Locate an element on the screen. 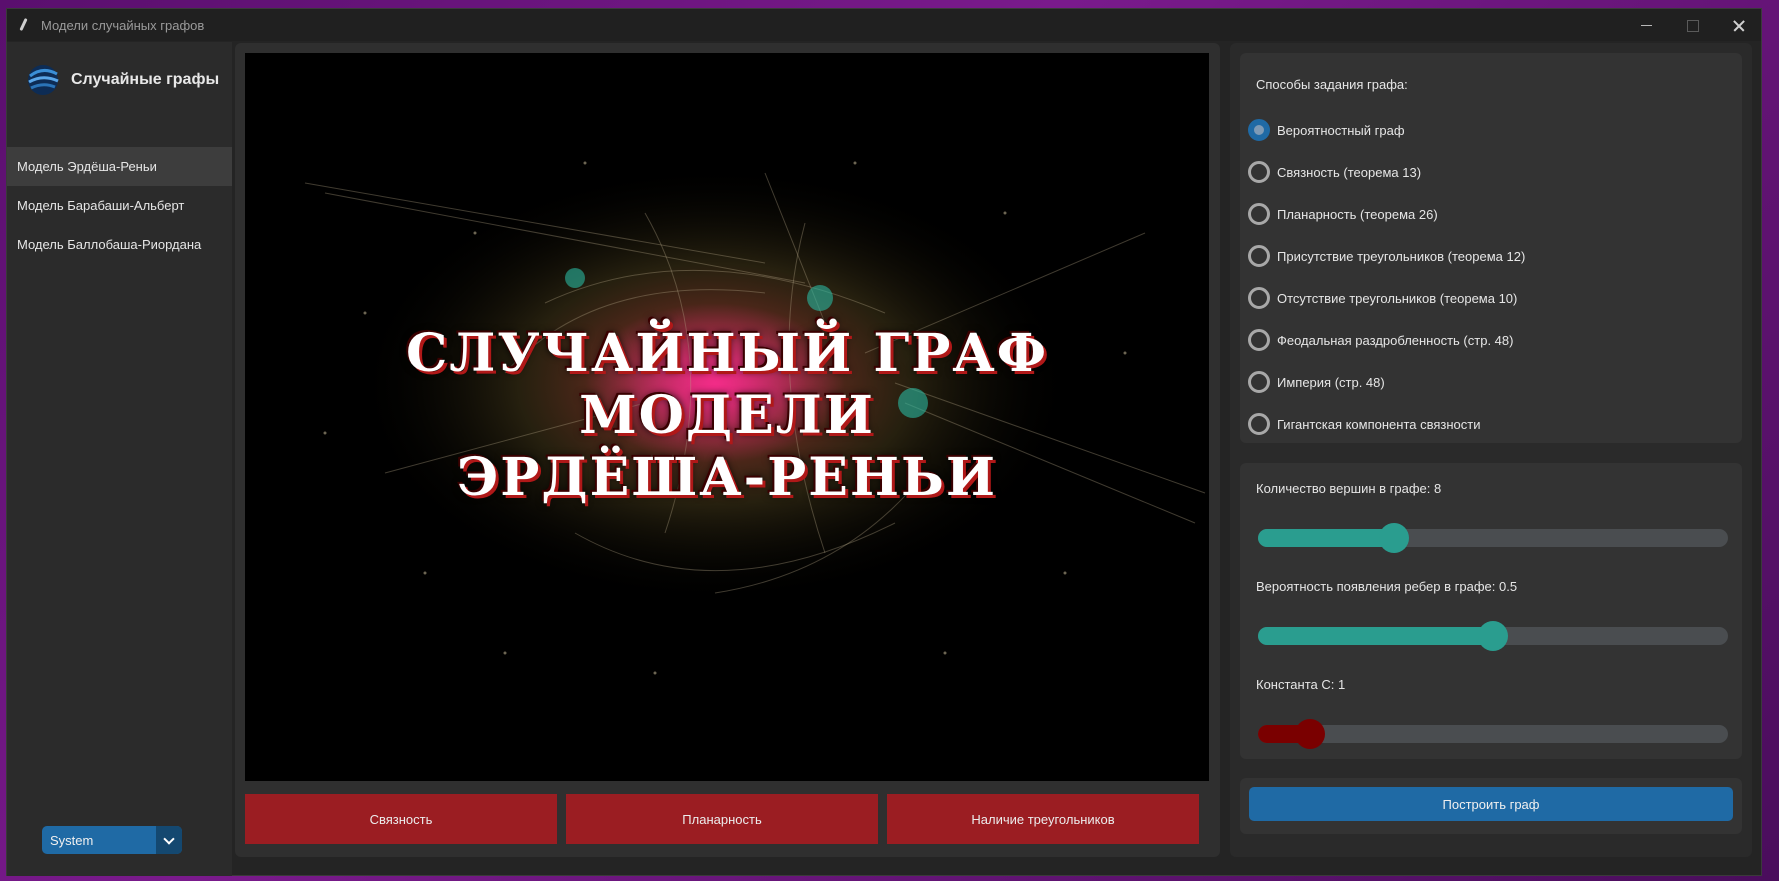  radio-planarity: Планарность (теорема 26) is located at coordinates (1343, 214).